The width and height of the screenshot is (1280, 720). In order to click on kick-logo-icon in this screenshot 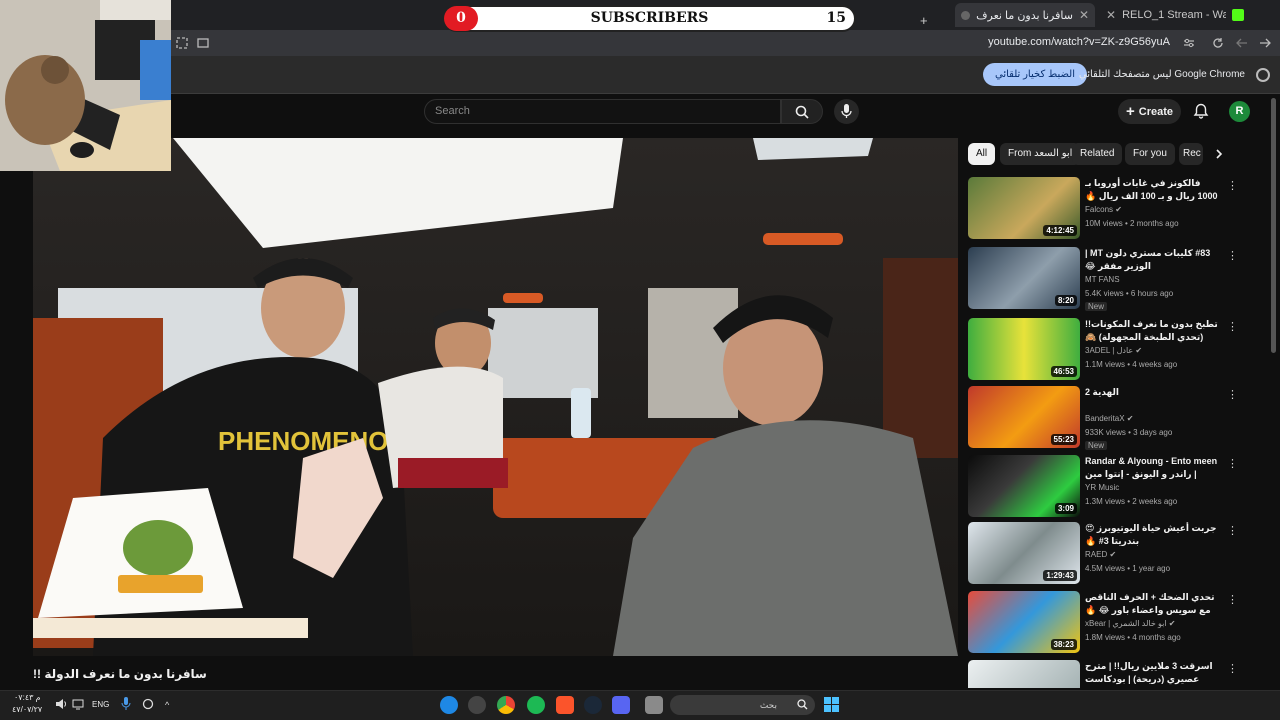, I will do `click(1238, 15)`.